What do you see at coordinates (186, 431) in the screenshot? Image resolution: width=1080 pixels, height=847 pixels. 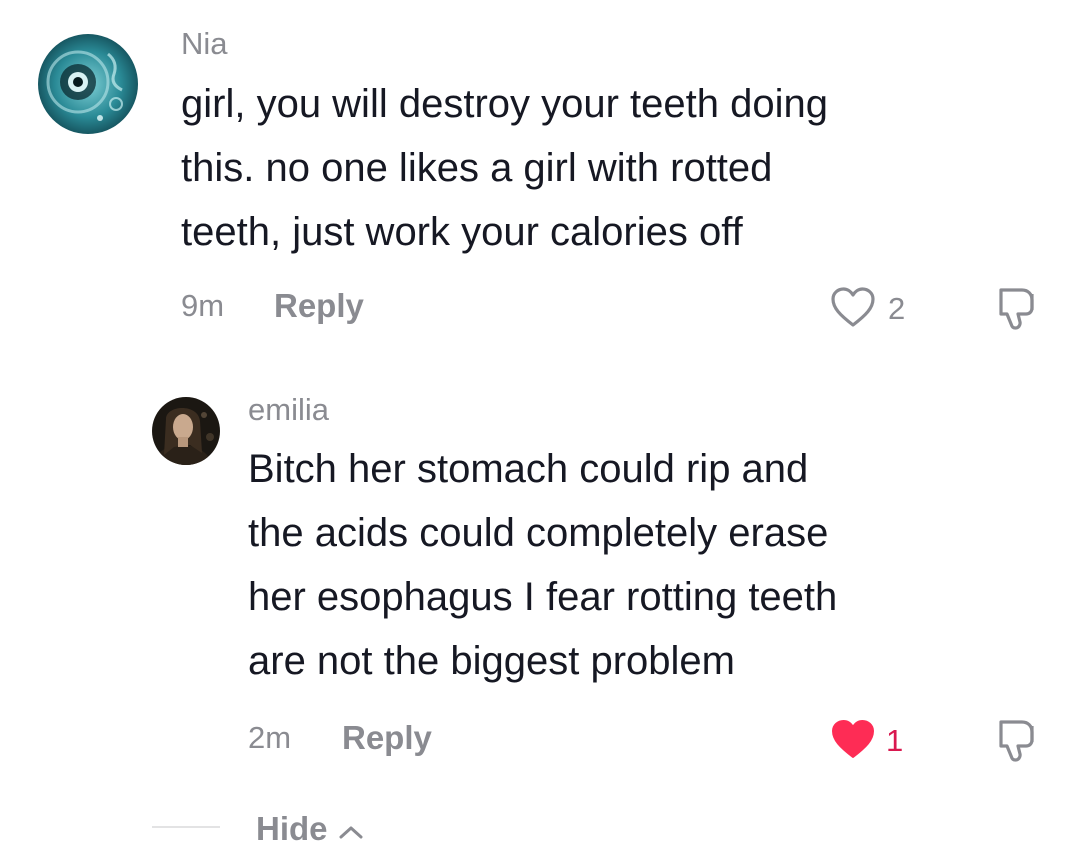 I see `avatar-emilia` at bounding box center [186, 431].